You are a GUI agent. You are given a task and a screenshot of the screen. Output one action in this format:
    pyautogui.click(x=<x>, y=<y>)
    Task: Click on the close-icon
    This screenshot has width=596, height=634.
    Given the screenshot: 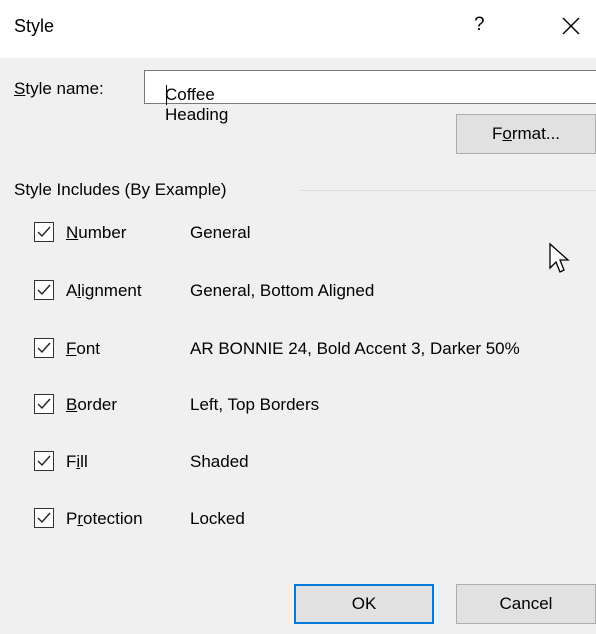 What is the action you would take?
    pyautogui.click(x=571, y=26)
    